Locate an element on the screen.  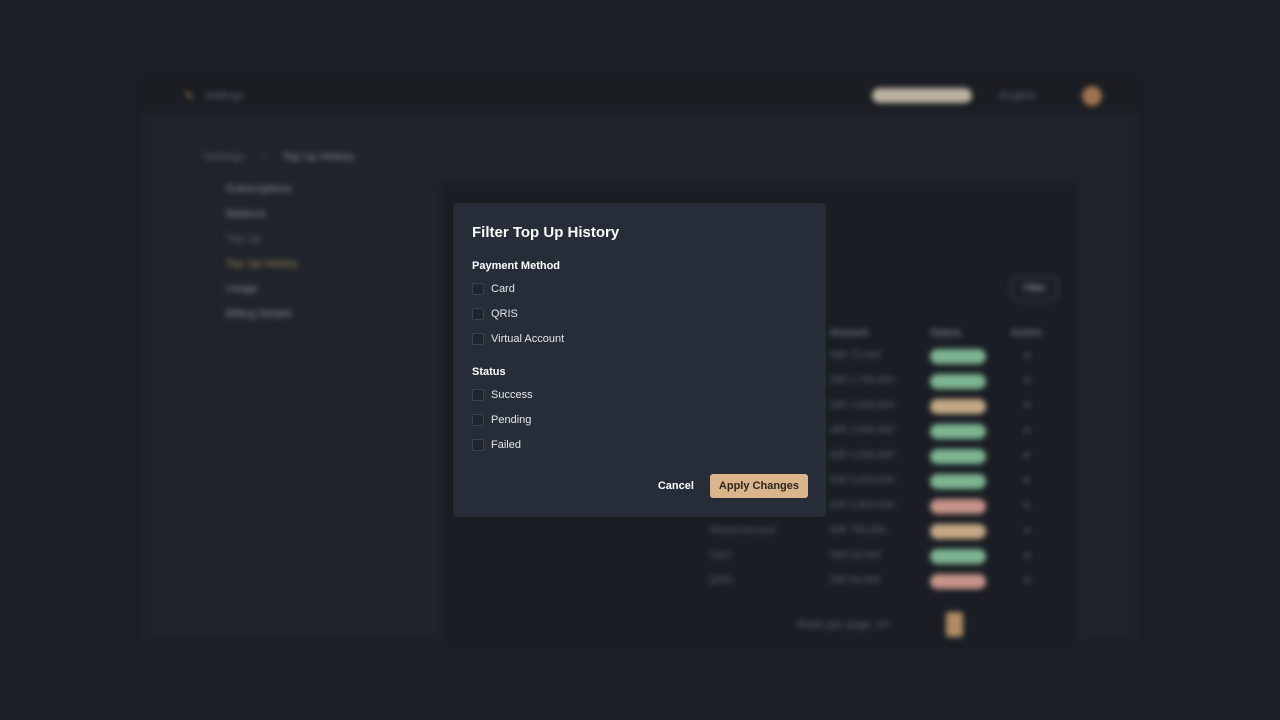
plan-badge is located at coordinates (922, 95).